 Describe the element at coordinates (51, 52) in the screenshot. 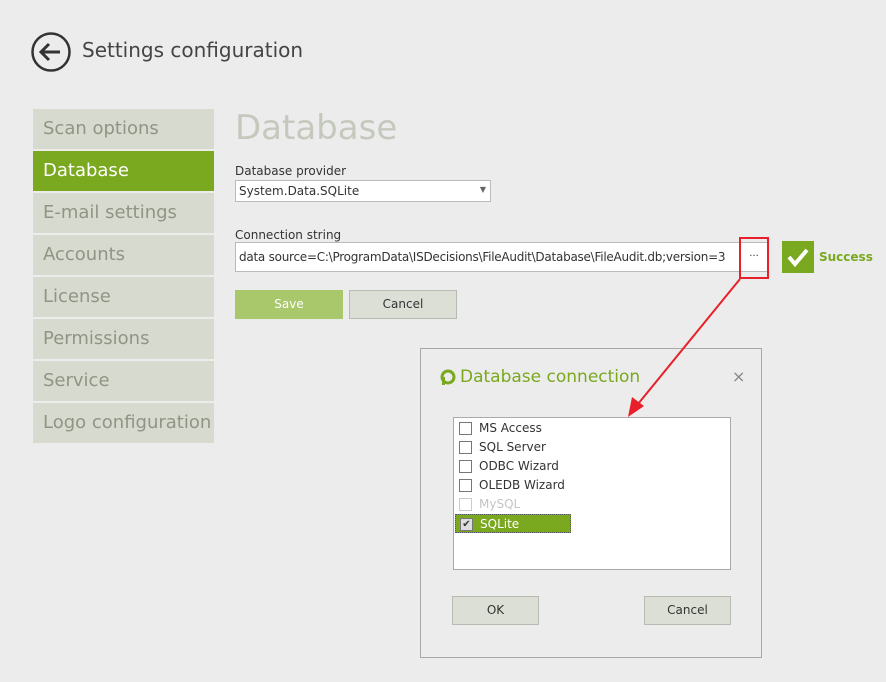

I see `back-arrow-icon` at that location.